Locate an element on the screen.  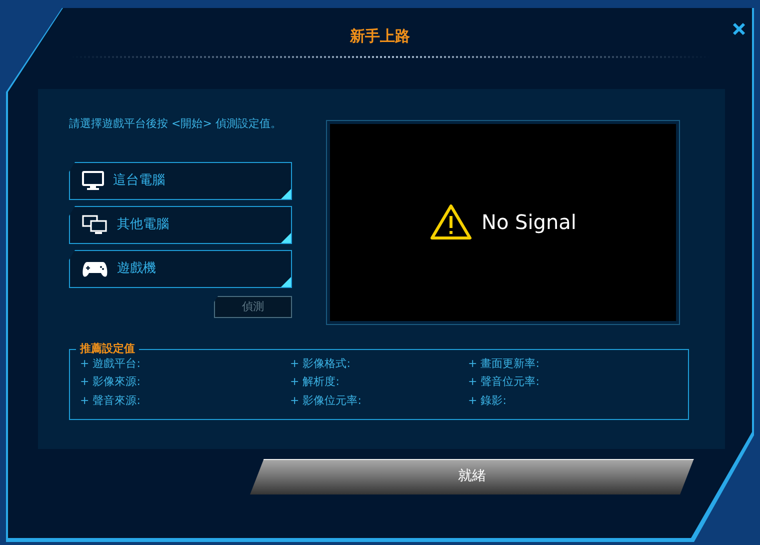
gamepad-icon is located at coordinates (95, 269).